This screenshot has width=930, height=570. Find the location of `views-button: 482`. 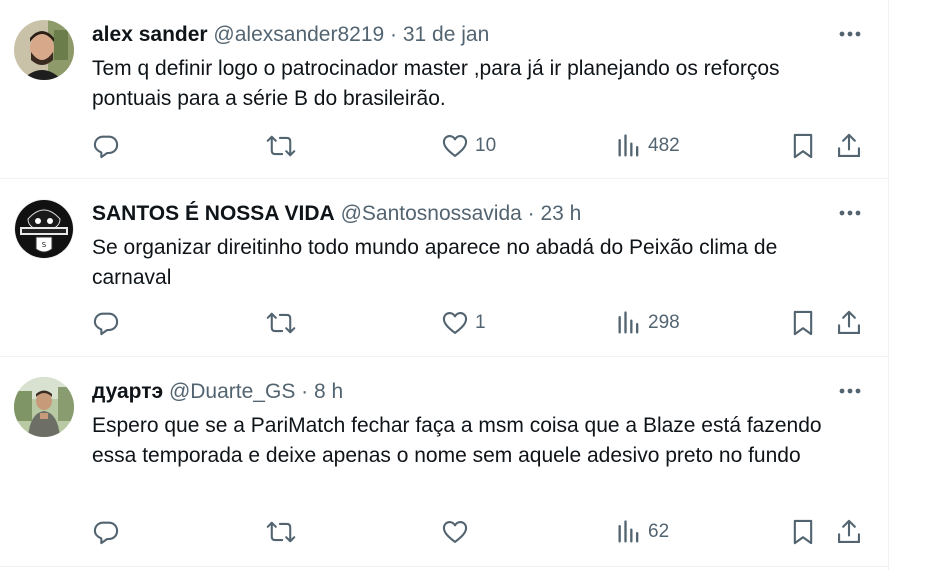

views-button: 482 is located at coordinates (648, 146).